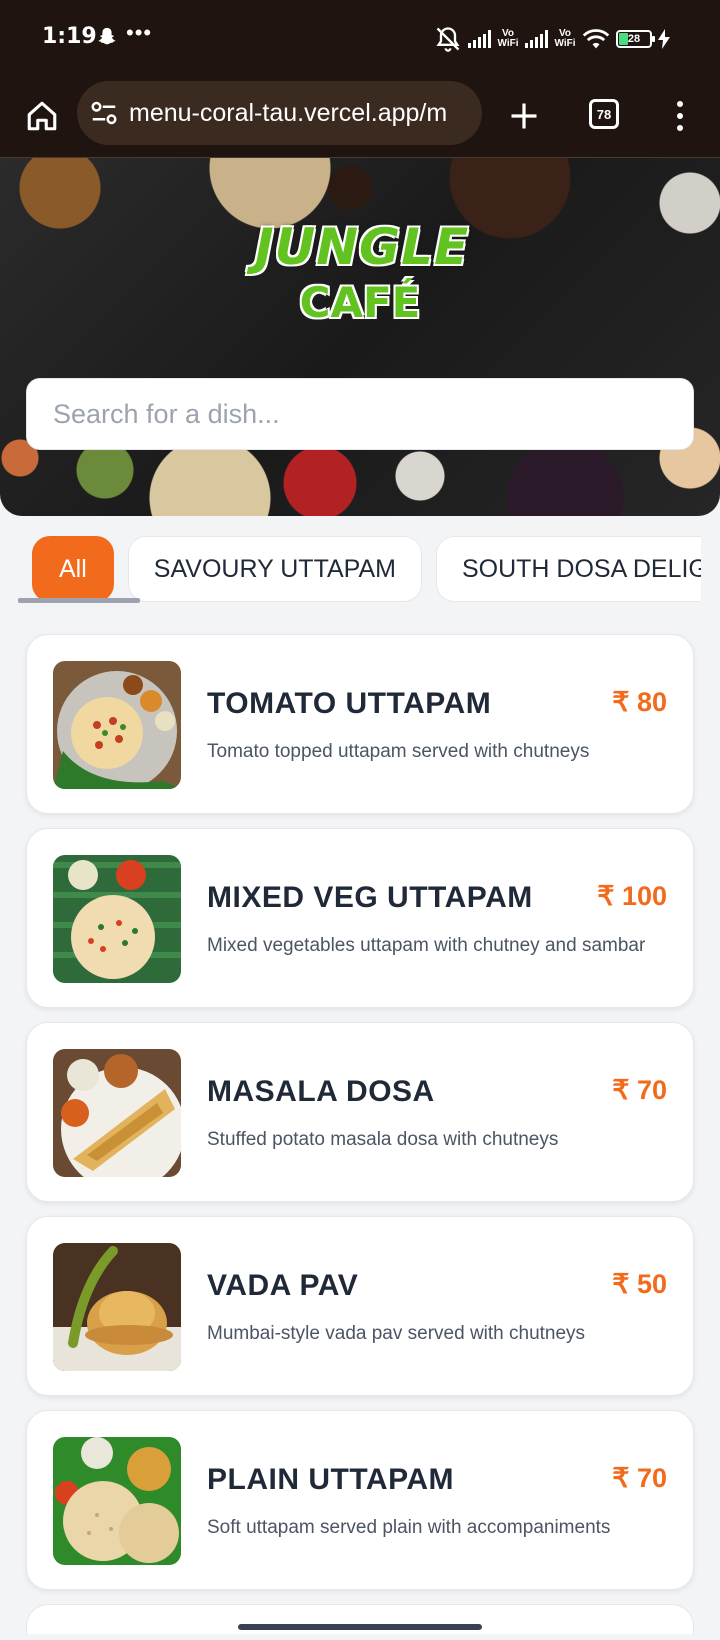 This screenshot has width=720, height=1640. What do you see at coordinates (632, 896) in the screenshot?
I see `dish-price: ₹ 100` at bounding box center [632, 896].